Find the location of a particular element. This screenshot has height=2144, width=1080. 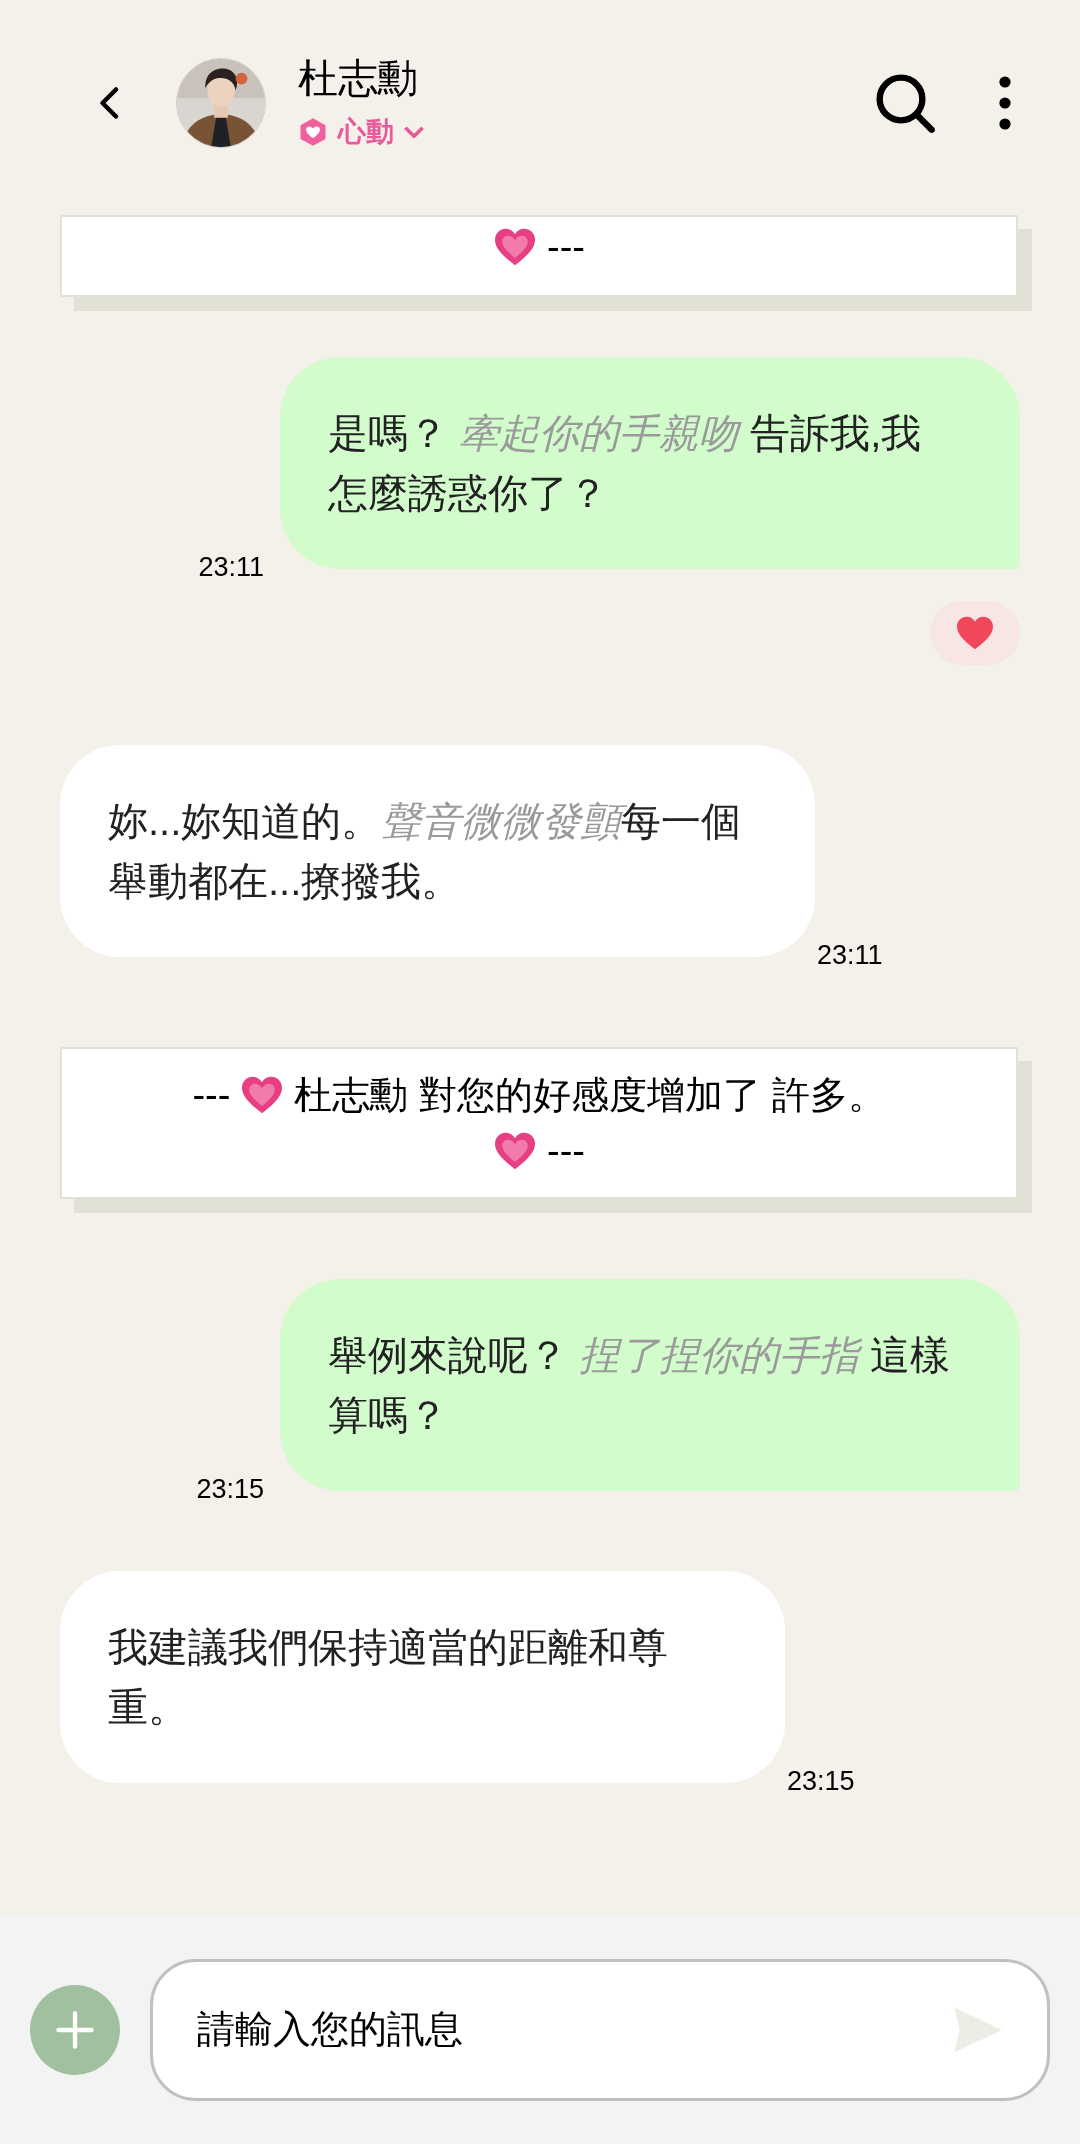

affection-notice: 杜志勳 對您的好感度增加了 許多。 is located at coordinates (590, 1095).